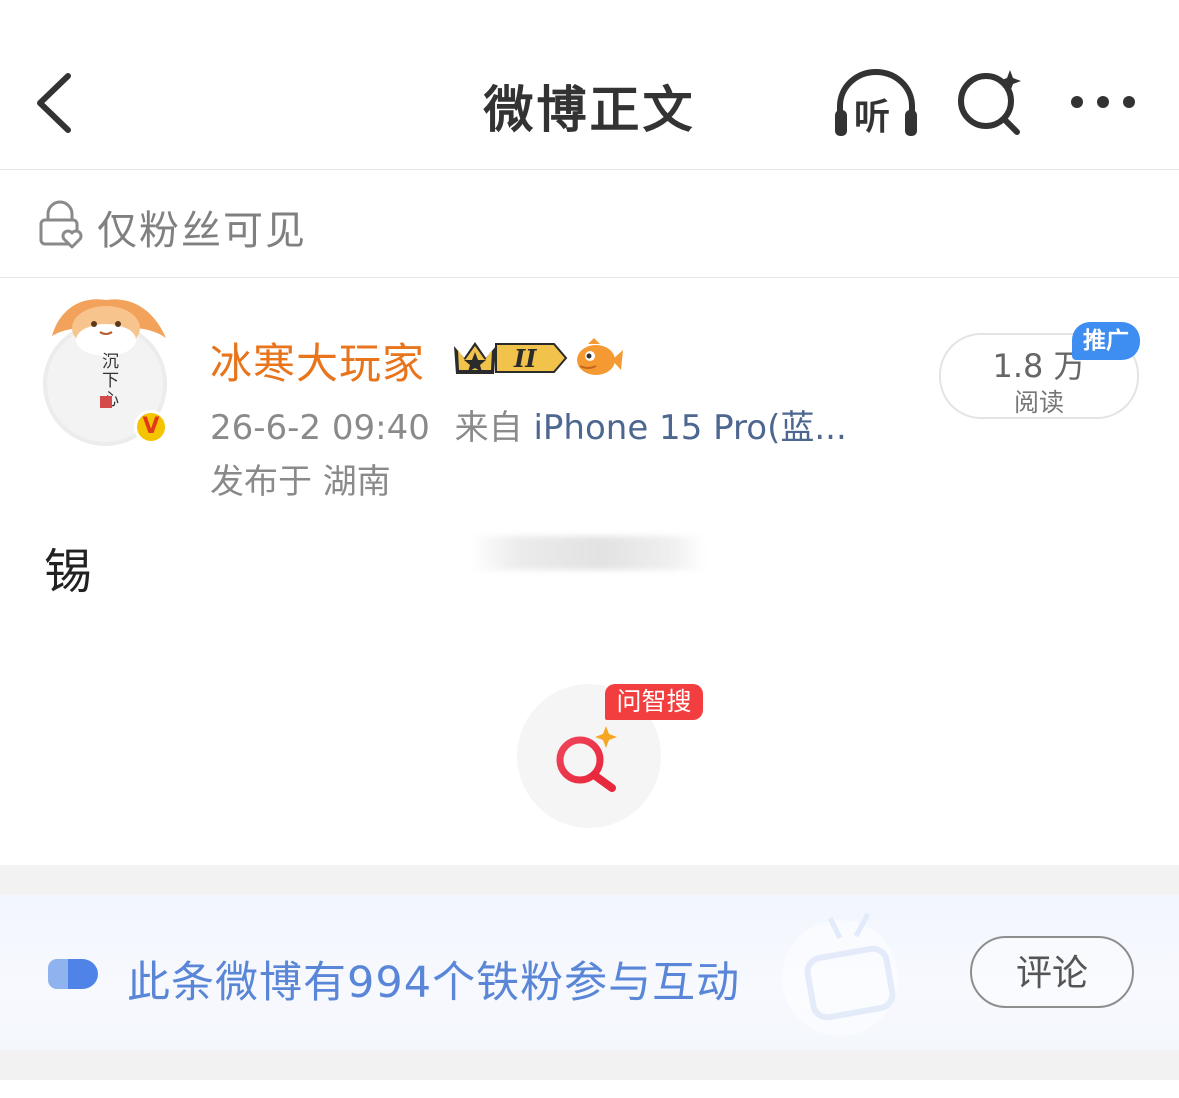 The width and height of the screenshot is (1179, 1098). Describe the element at coordinates (840, 974) in the screenshot. I see `tv-decoration-icon` at that location.